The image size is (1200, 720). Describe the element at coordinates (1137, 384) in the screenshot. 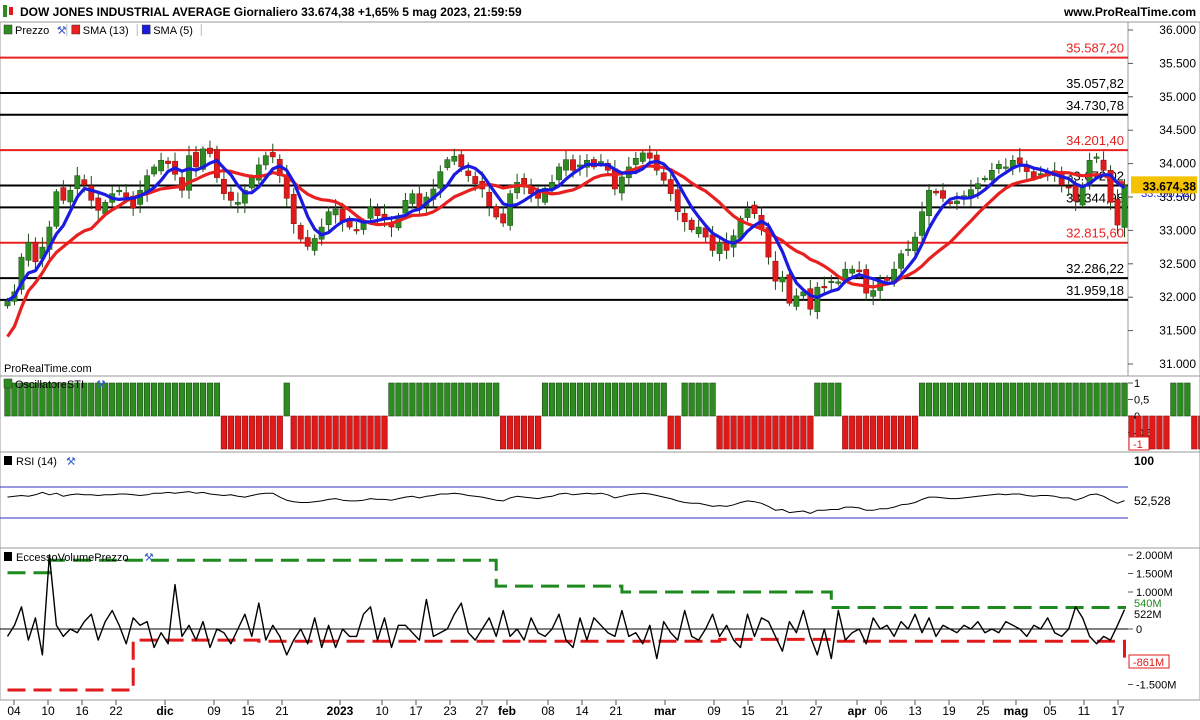

I see `sti-tick-label: 1` at that location.